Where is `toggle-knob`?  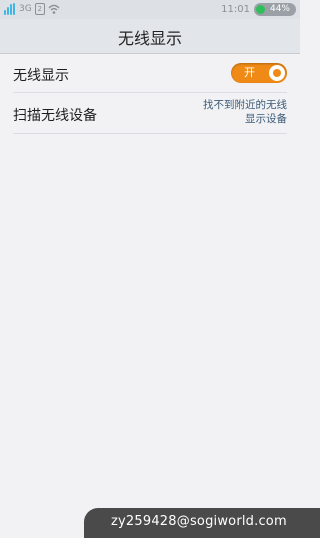
toggle-knob is located at coordinates (277, 73).